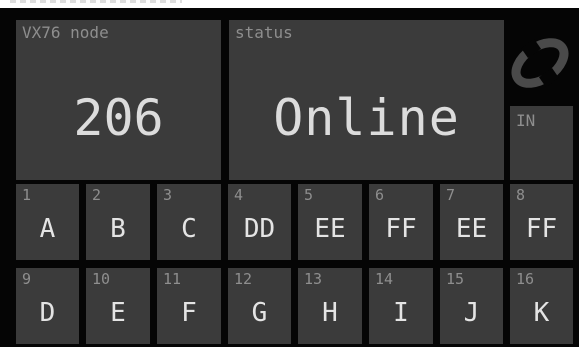  Describe the element at coordinates (401, 313) in the screenshot. I see `key-label: I` at that location.